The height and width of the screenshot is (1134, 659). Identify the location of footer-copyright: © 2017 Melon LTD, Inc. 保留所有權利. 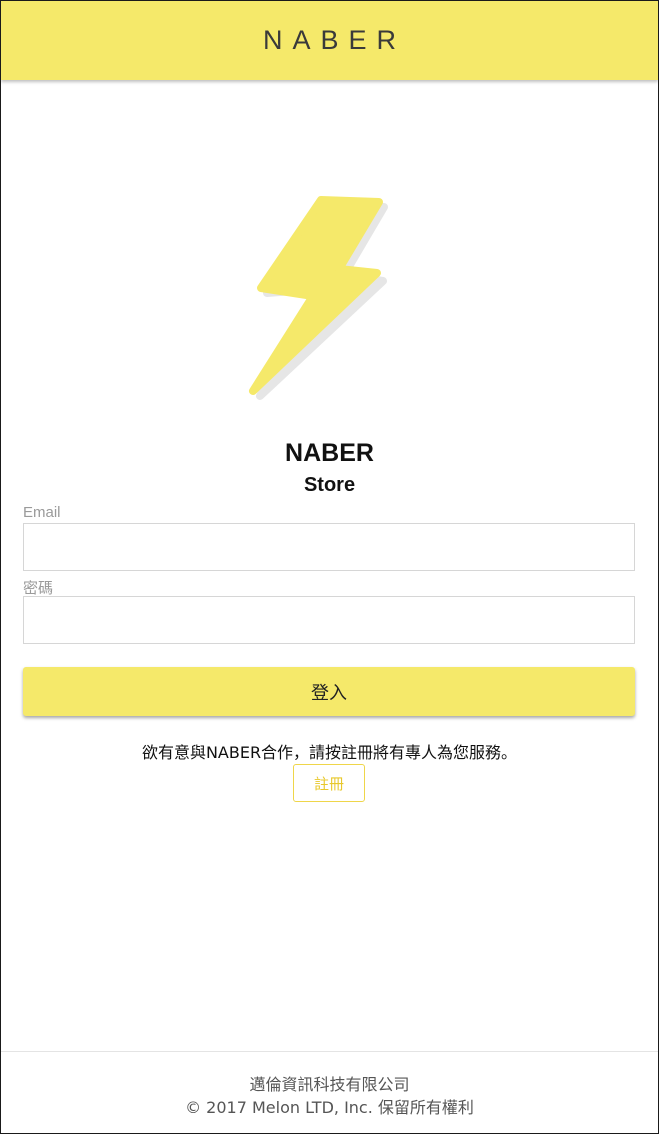
(329, 1107).